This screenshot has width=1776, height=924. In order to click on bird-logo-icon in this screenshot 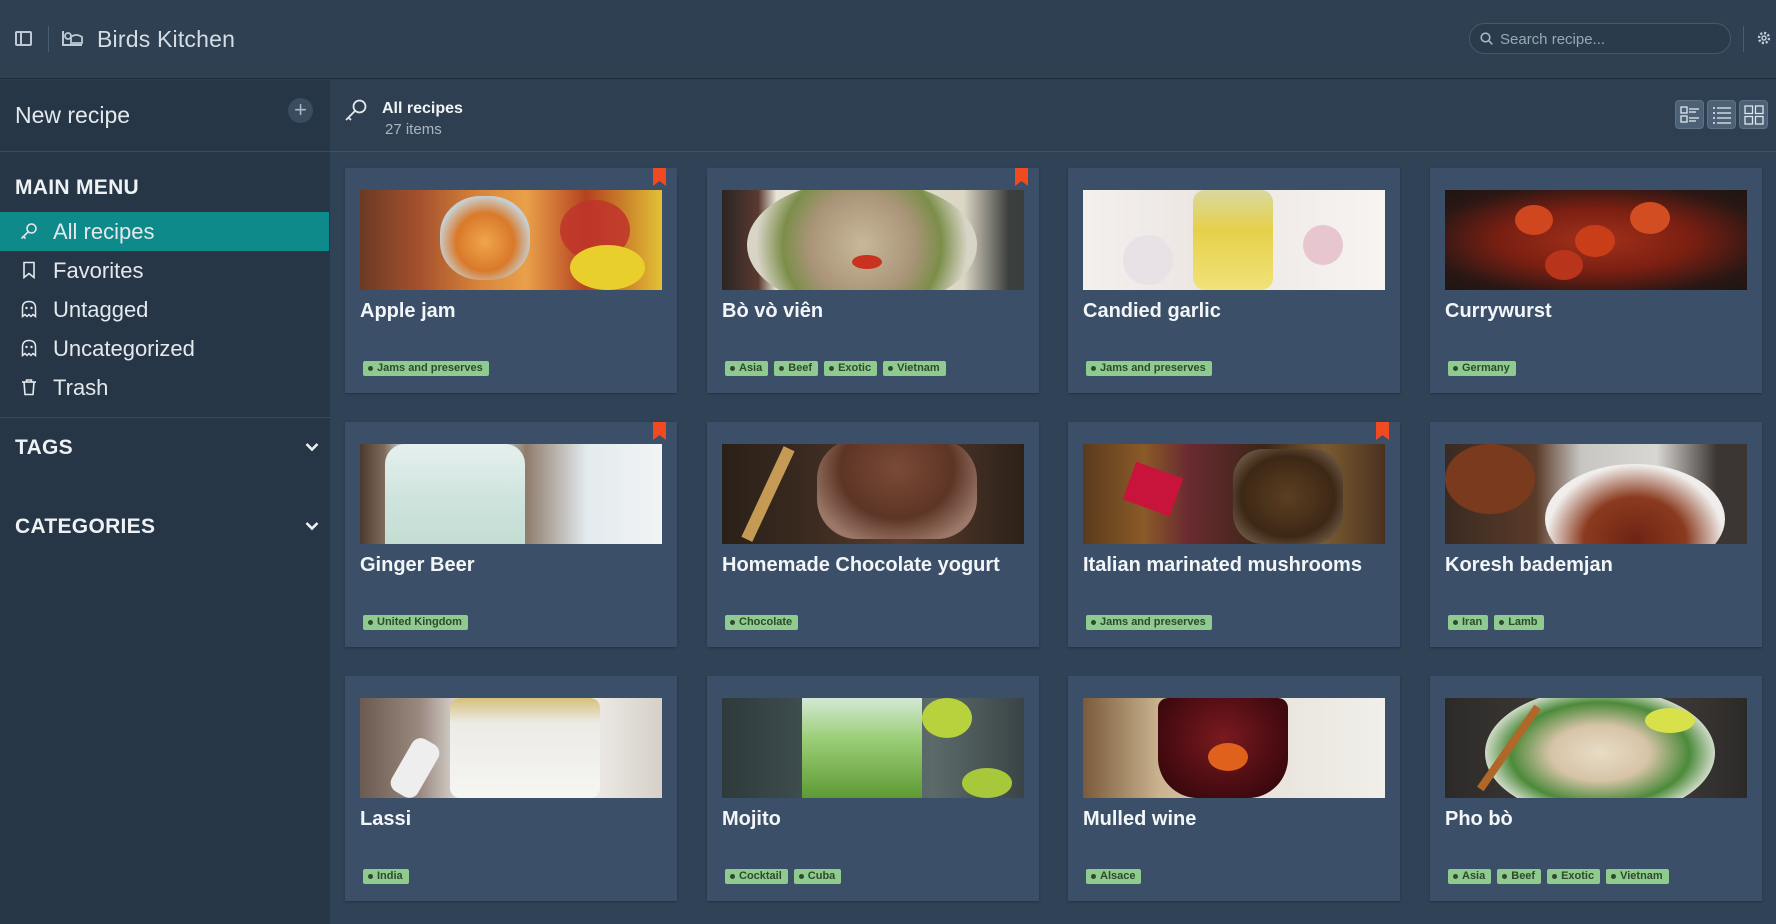, I will do `click(72, 38)`.